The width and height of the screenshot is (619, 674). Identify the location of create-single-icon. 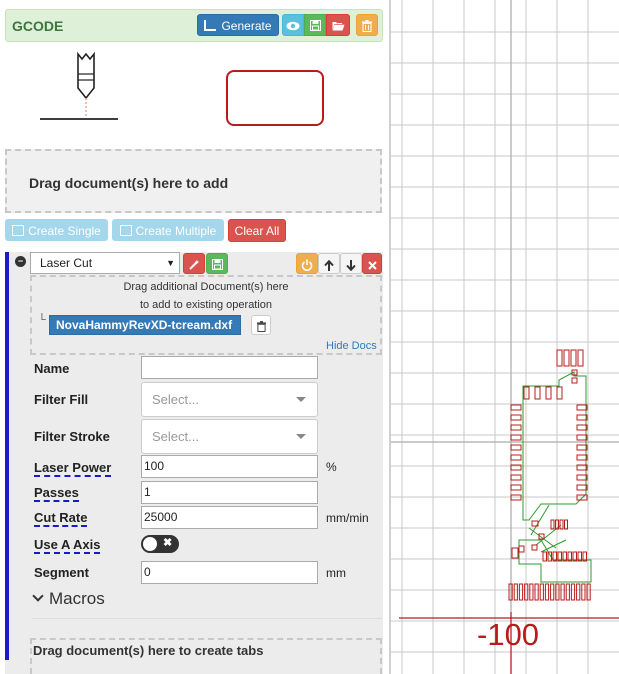
(18, 230).